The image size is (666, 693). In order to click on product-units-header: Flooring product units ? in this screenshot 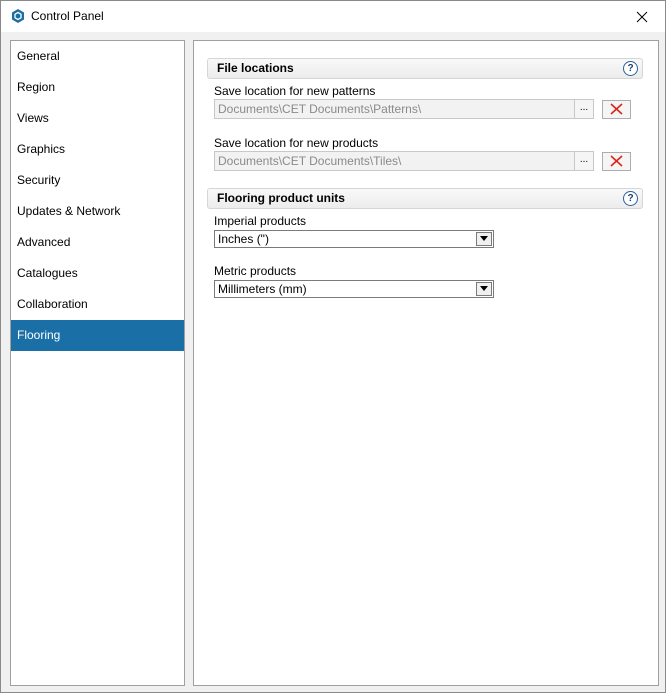, I will do `click(425, 198)`.